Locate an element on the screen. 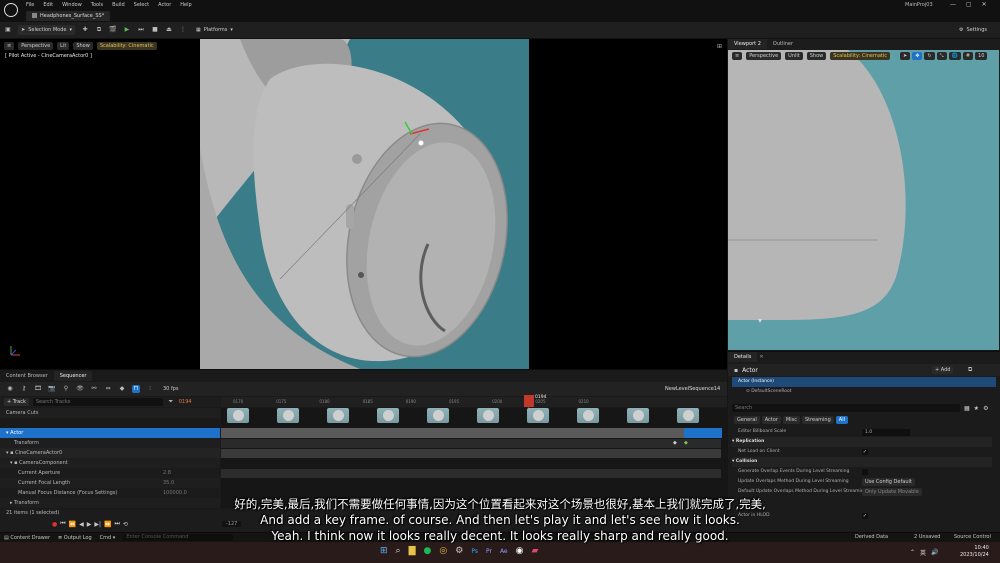  actor-instance-row: Actor (Instance) is located at coordinates (864, 382).